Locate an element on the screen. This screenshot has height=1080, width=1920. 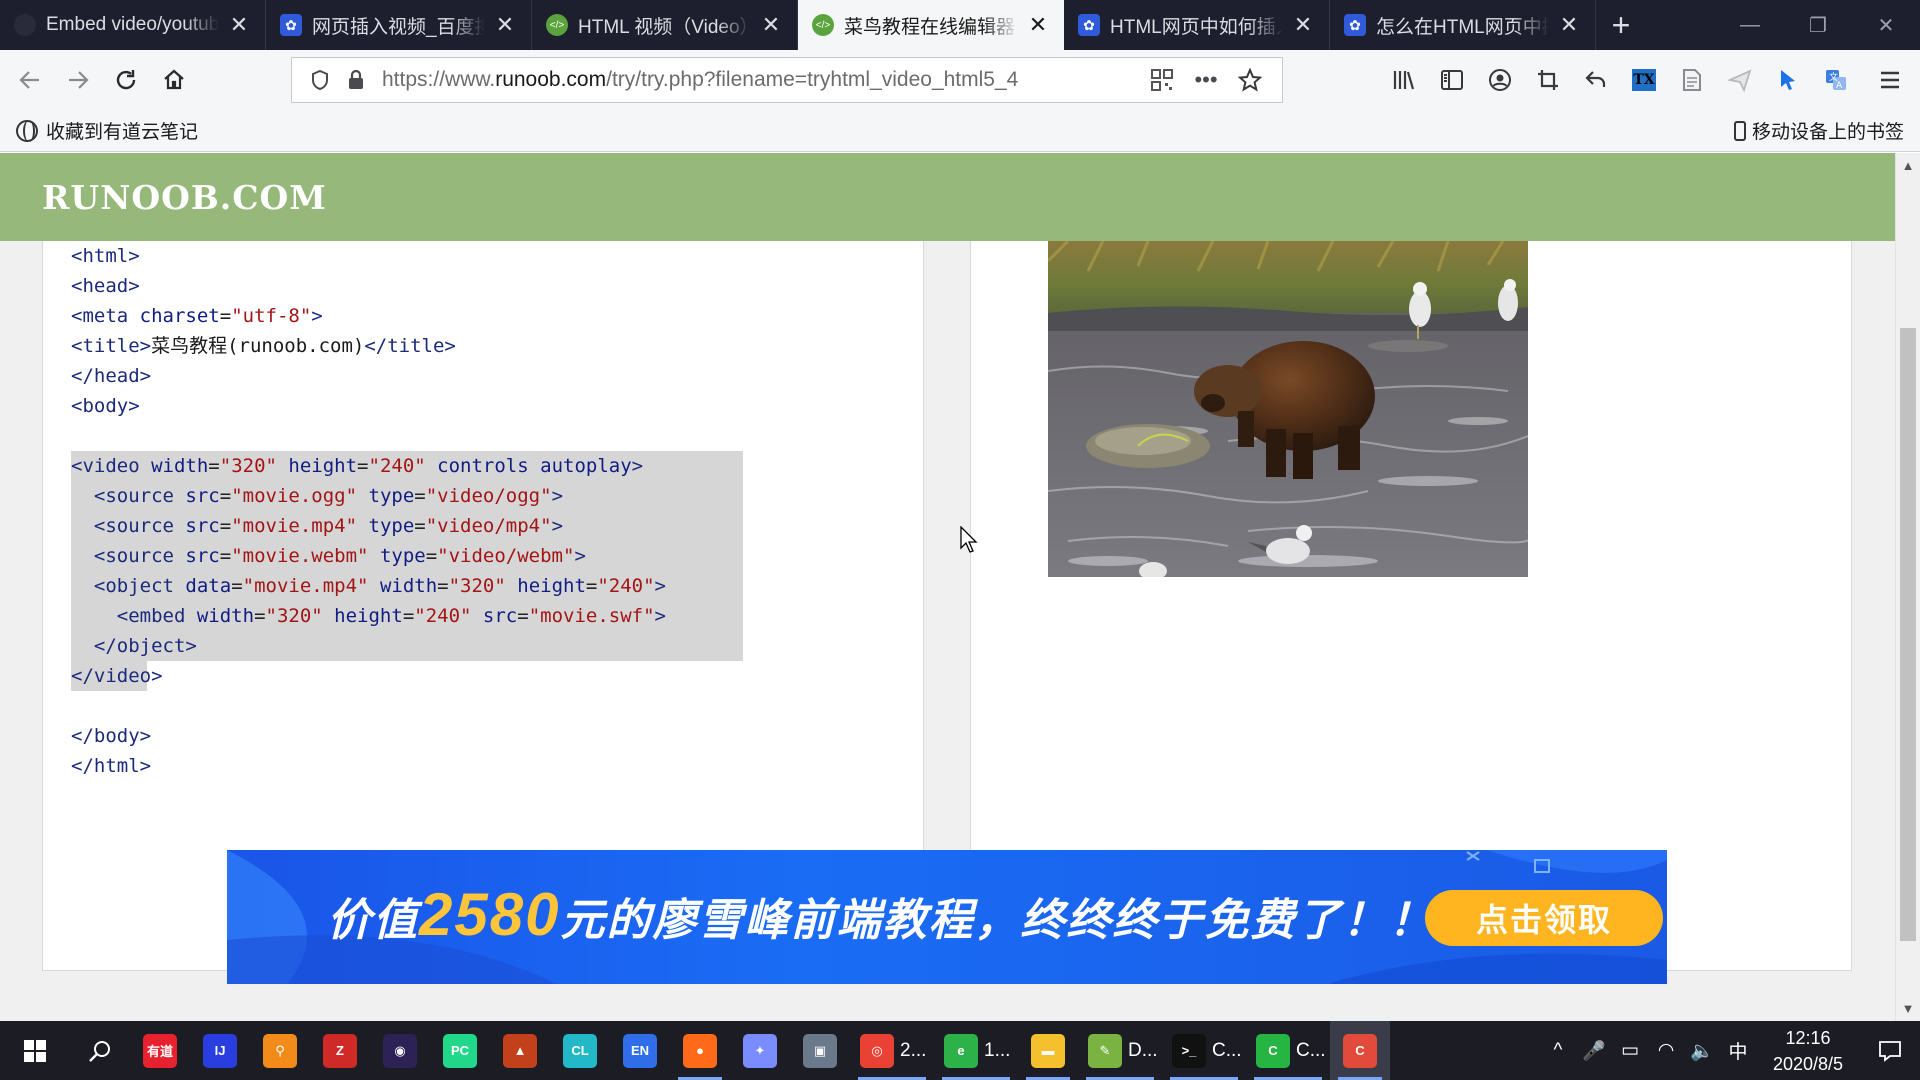
reload-icon is located at coordinates (126, 80).